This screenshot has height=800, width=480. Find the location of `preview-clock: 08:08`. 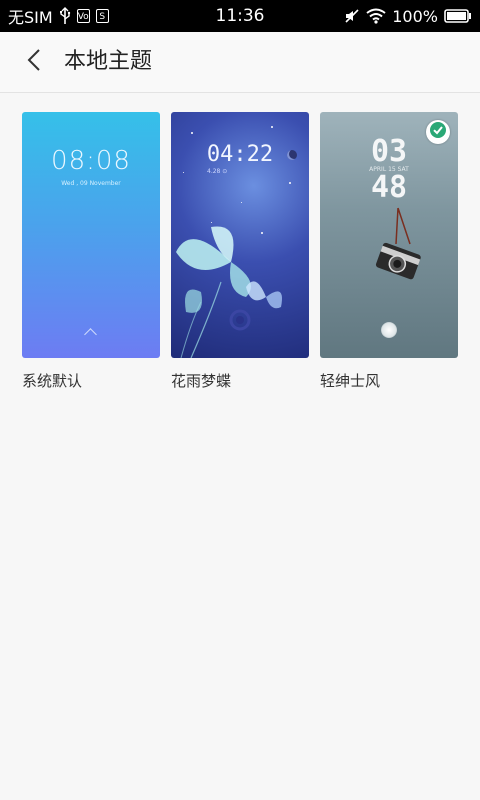

preview-clock: 08:08 is located at coordinates (91, 161).